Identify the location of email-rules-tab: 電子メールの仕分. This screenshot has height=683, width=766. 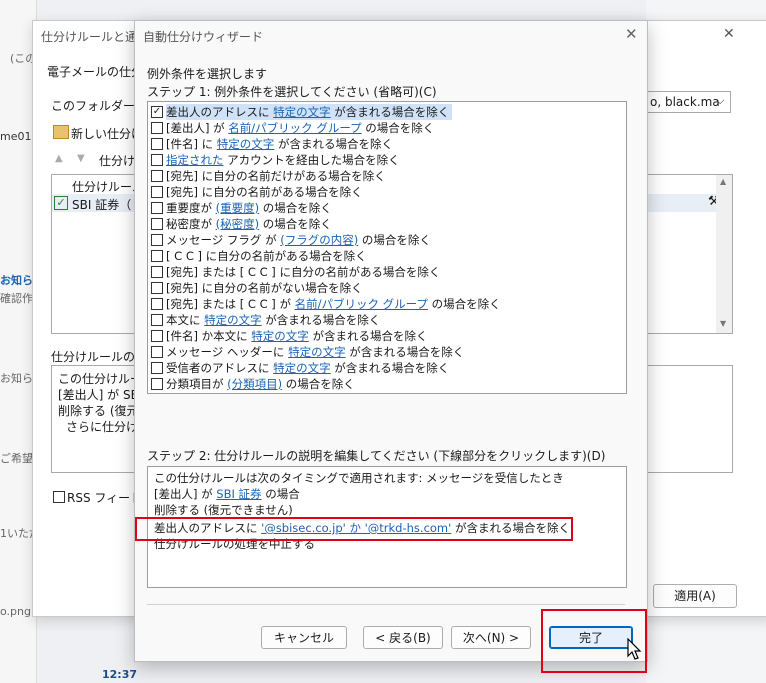
(95, 71).